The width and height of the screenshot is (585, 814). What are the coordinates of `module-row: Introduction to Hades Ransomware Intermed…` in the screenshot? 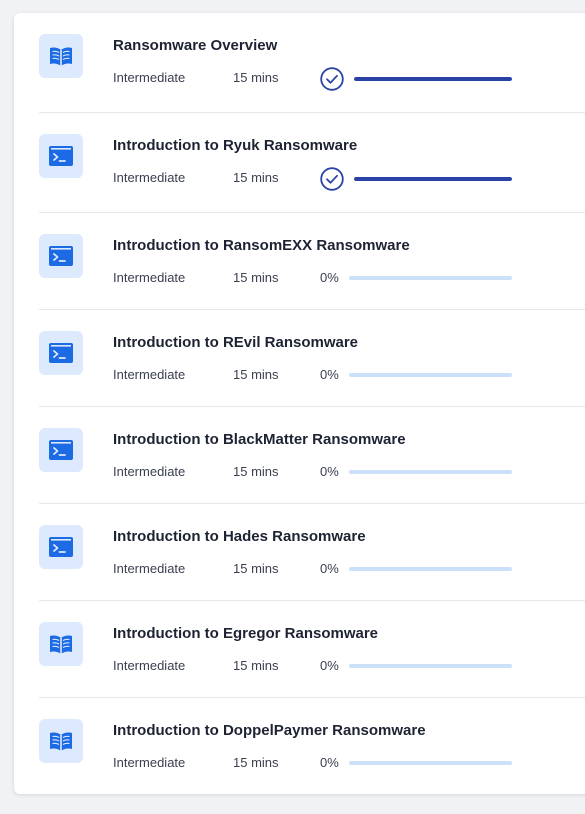 It's located at (312, 555).